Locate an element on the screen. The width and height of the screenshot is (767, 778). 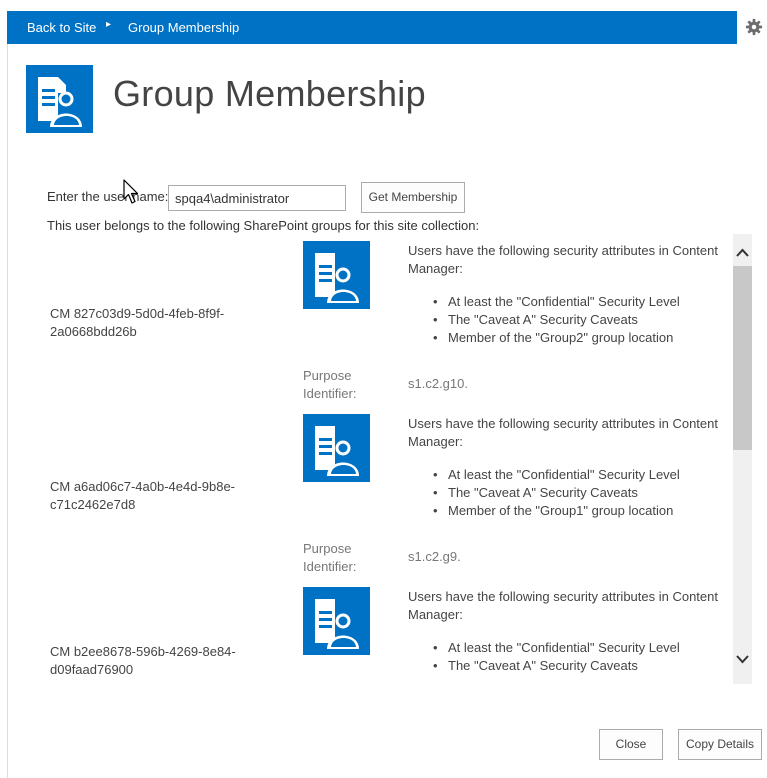
purpose-identifier-value: s1.c2.g9. is located at coordinates (434, 556).